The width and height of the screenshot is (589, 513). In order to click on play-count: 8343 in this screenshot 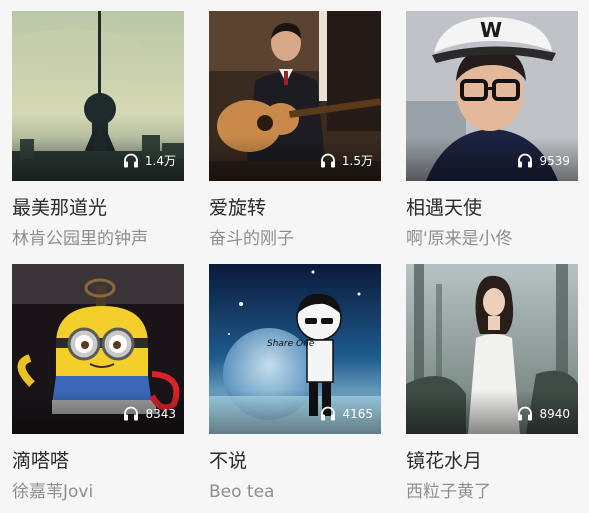, I will do `click(149, 413)`.